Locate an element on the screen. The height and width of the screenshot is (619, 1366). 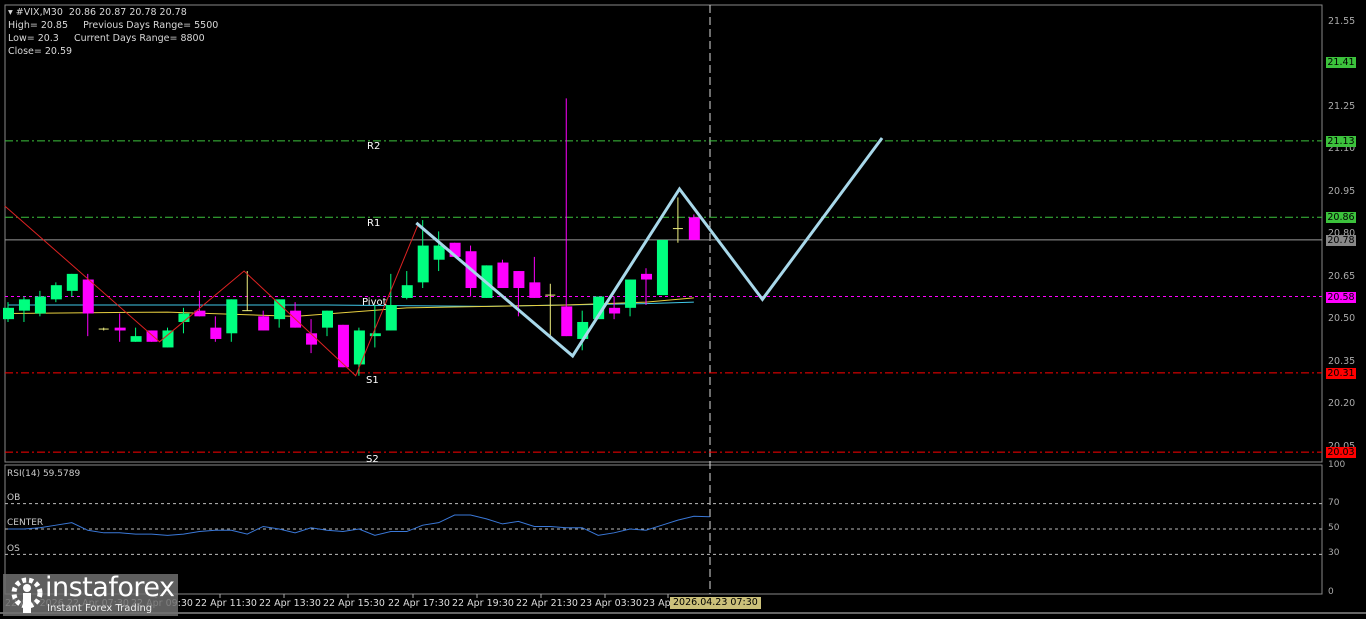
price-tick: 20.65 is located at coordinates (1342, 276).